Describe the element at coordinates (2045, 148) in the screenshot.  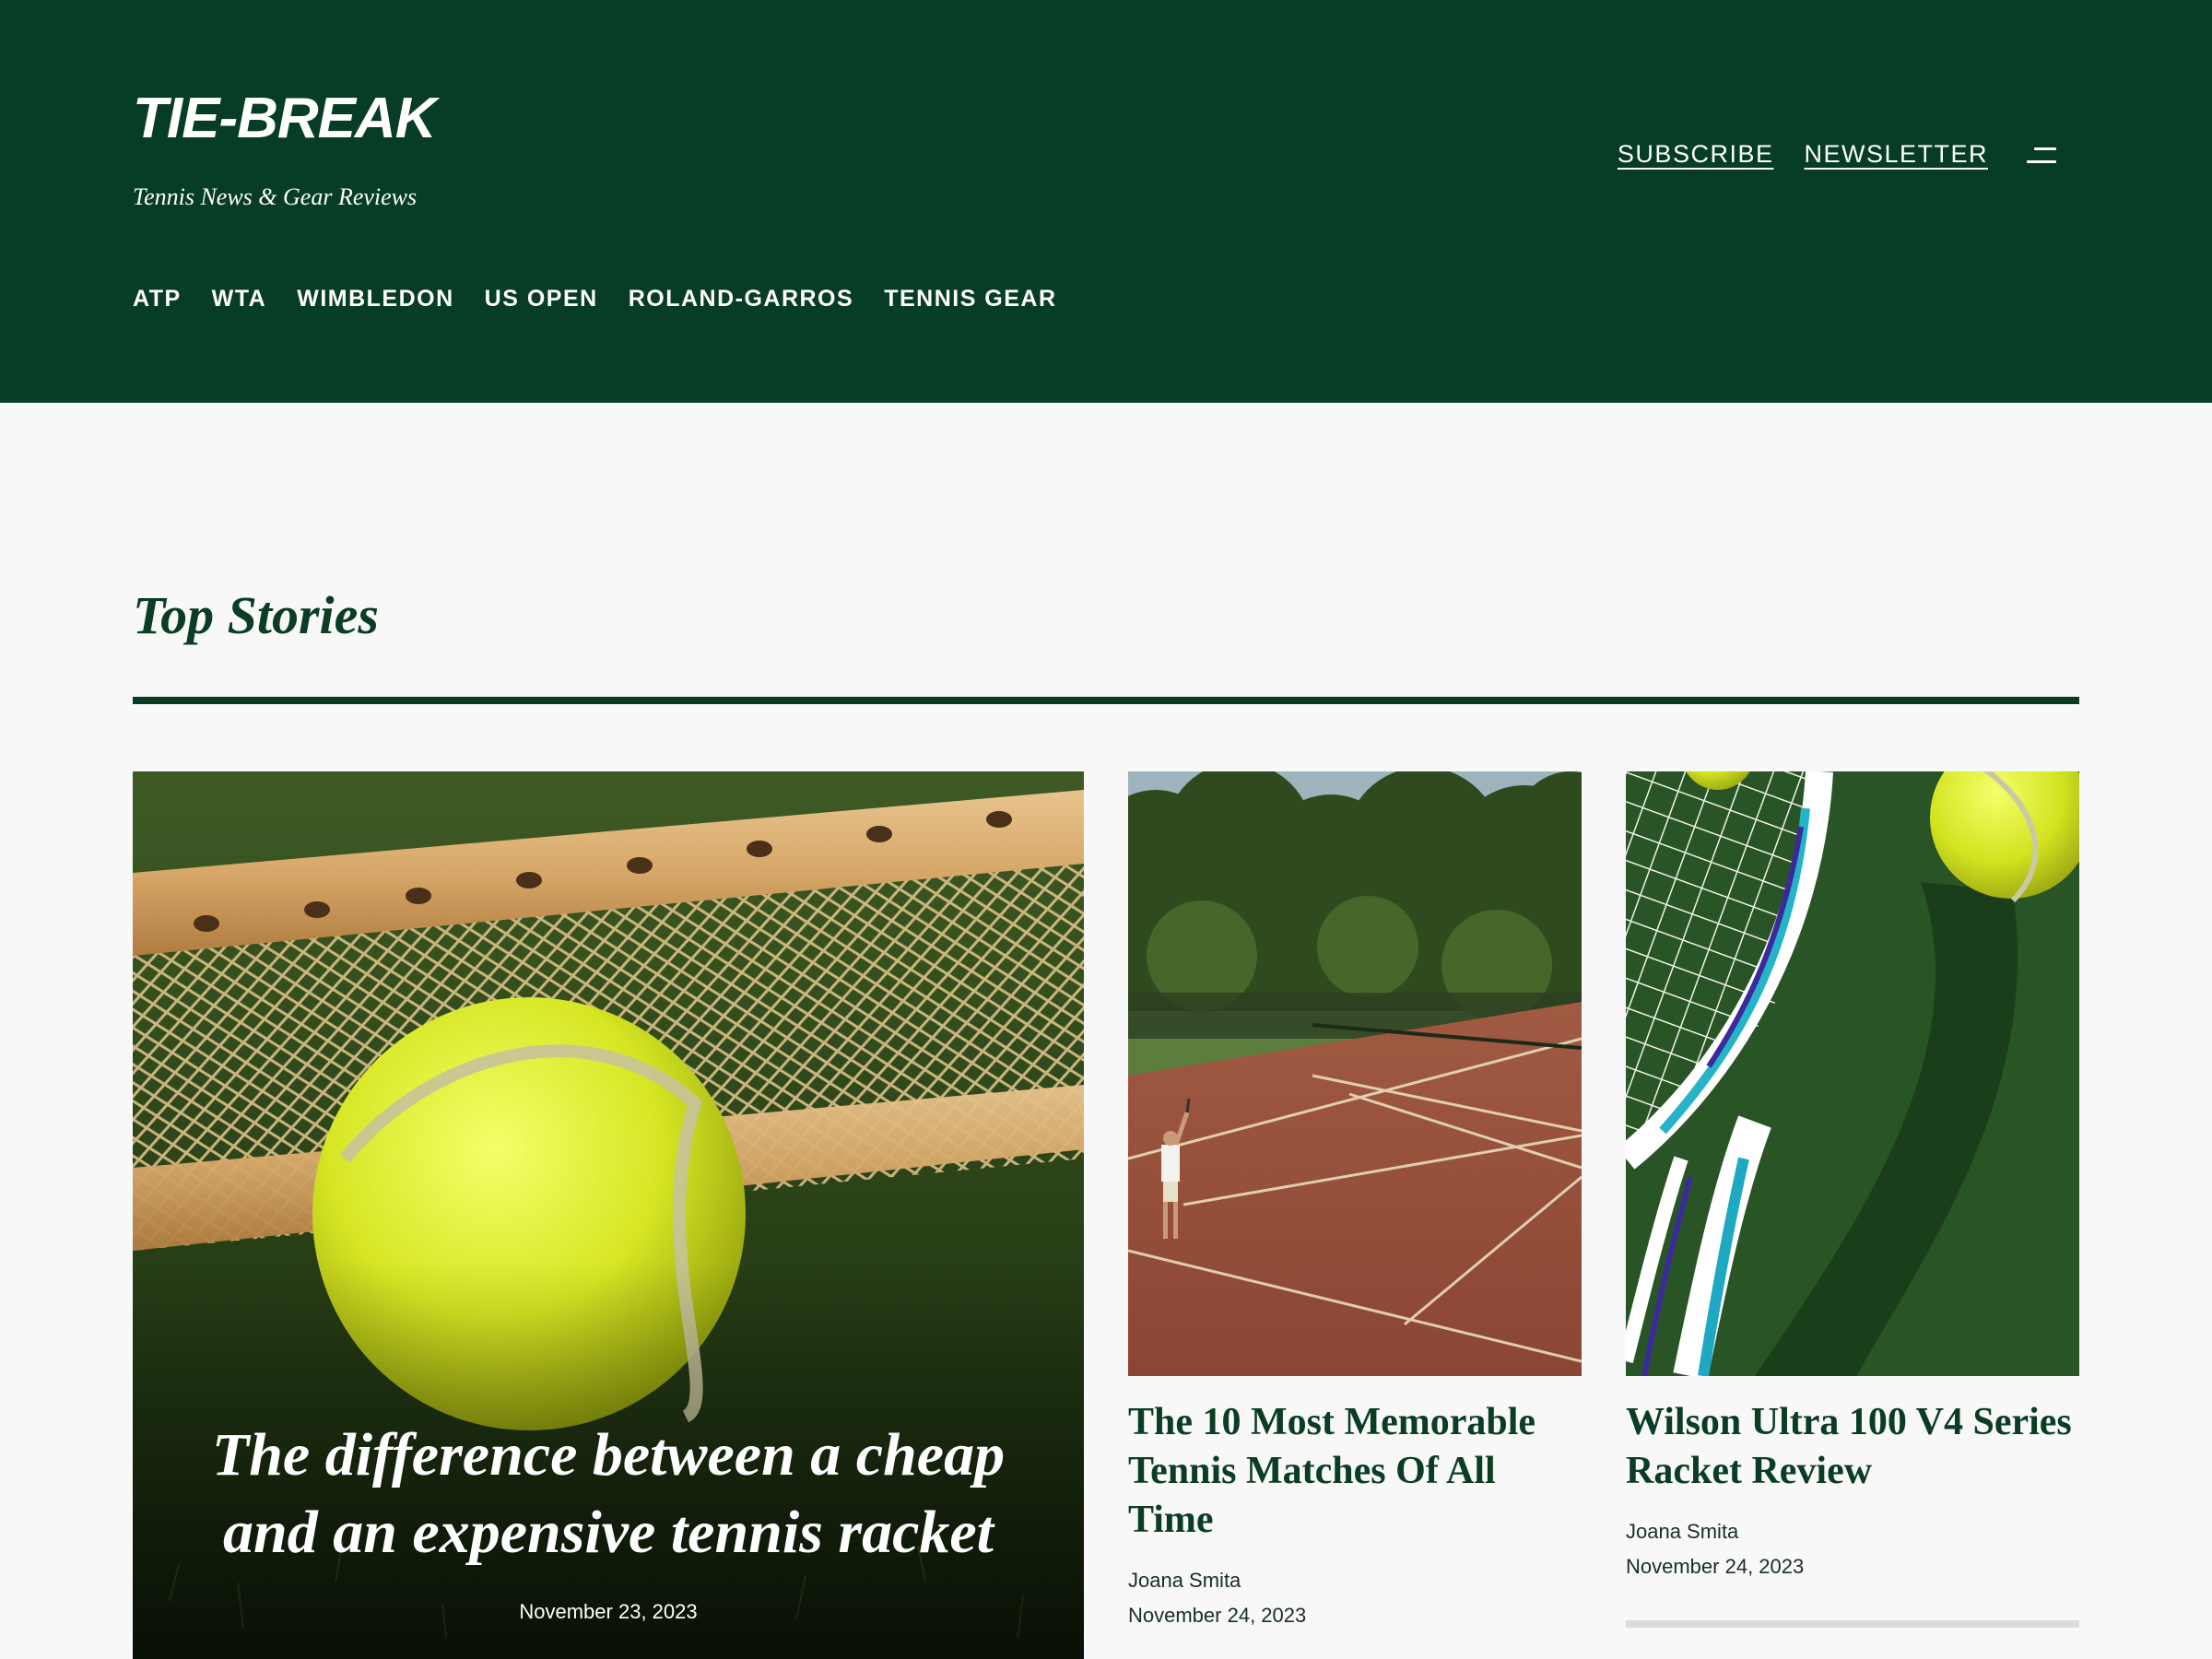
I see `menu-line-top` at that location.